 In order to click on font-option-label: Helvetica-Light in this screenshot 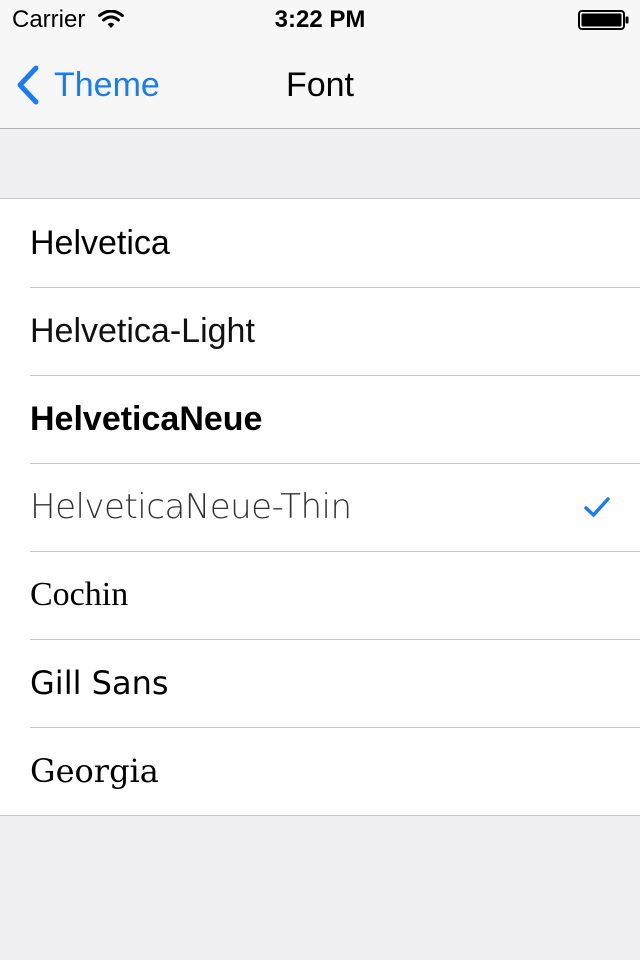, I will do `click(142, 331)`.